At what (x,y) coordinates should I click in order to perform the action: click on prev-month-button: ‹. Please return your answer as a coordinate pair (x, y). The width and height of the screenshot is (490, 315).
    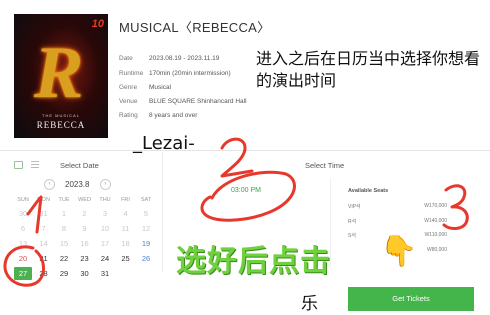
    Looking at the image, I should click on (49, 184).